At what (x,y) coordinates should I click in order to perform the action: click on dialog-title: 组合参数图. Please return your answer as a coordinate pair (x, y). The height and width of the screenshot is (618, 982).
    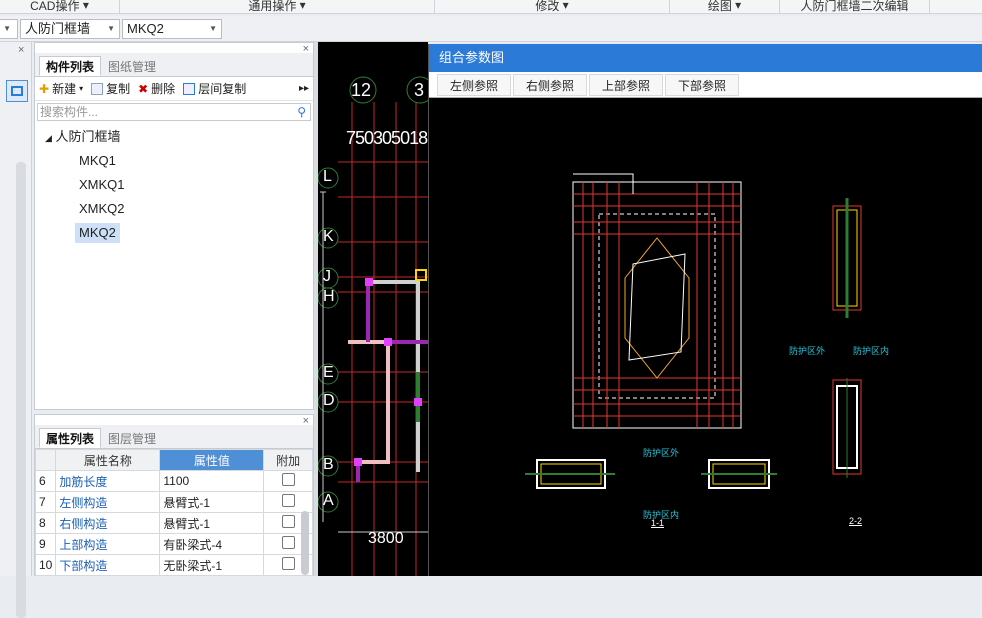
    Looking at the image, I should click on (705, 58).